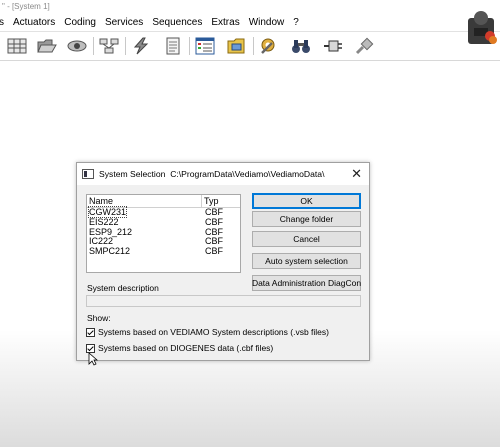  What do you see at coordinates (107, 212) in the screenshot?
I see `list-item-name: CGW231` at bounding box center [107, 212].